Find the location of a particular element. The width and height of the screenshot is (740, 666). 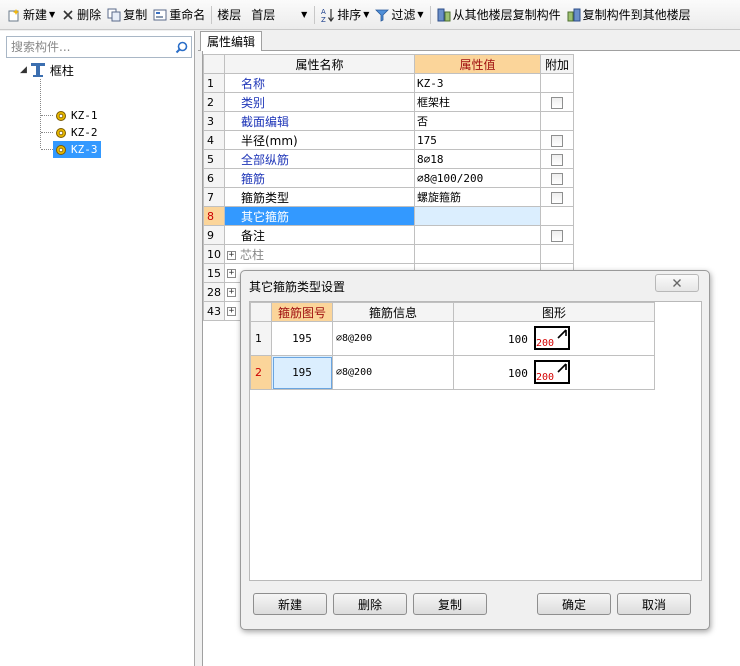

dialog-copy-button: 复制 is located at coordinates (450, 604).